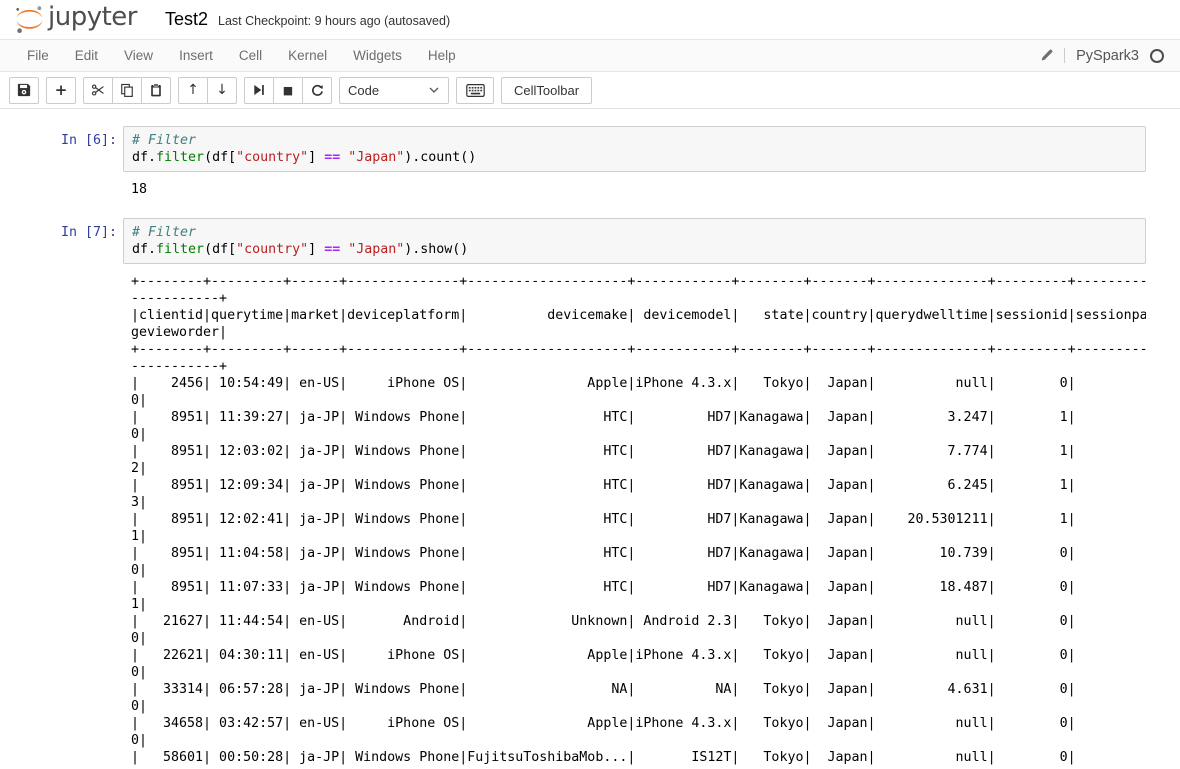 This screenshot has height=769, width=1180. Describe the element at coordinates (88, 140) in the screenshot. I see `input-prompt: In [6]:` at that location.